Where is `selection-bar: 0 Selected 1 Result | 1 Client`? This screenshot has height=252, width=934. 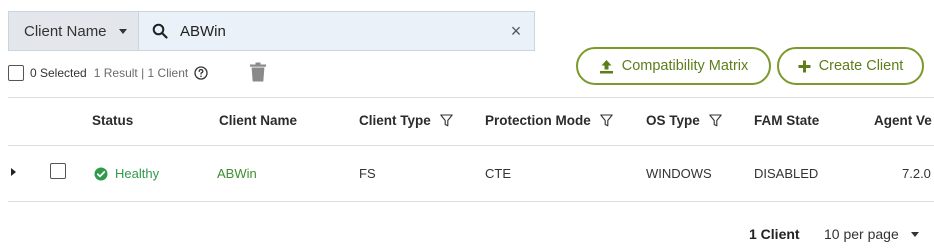 selection-bar: 0 Selected 1 Result | 1 Client is located at coordinates (108, 73).